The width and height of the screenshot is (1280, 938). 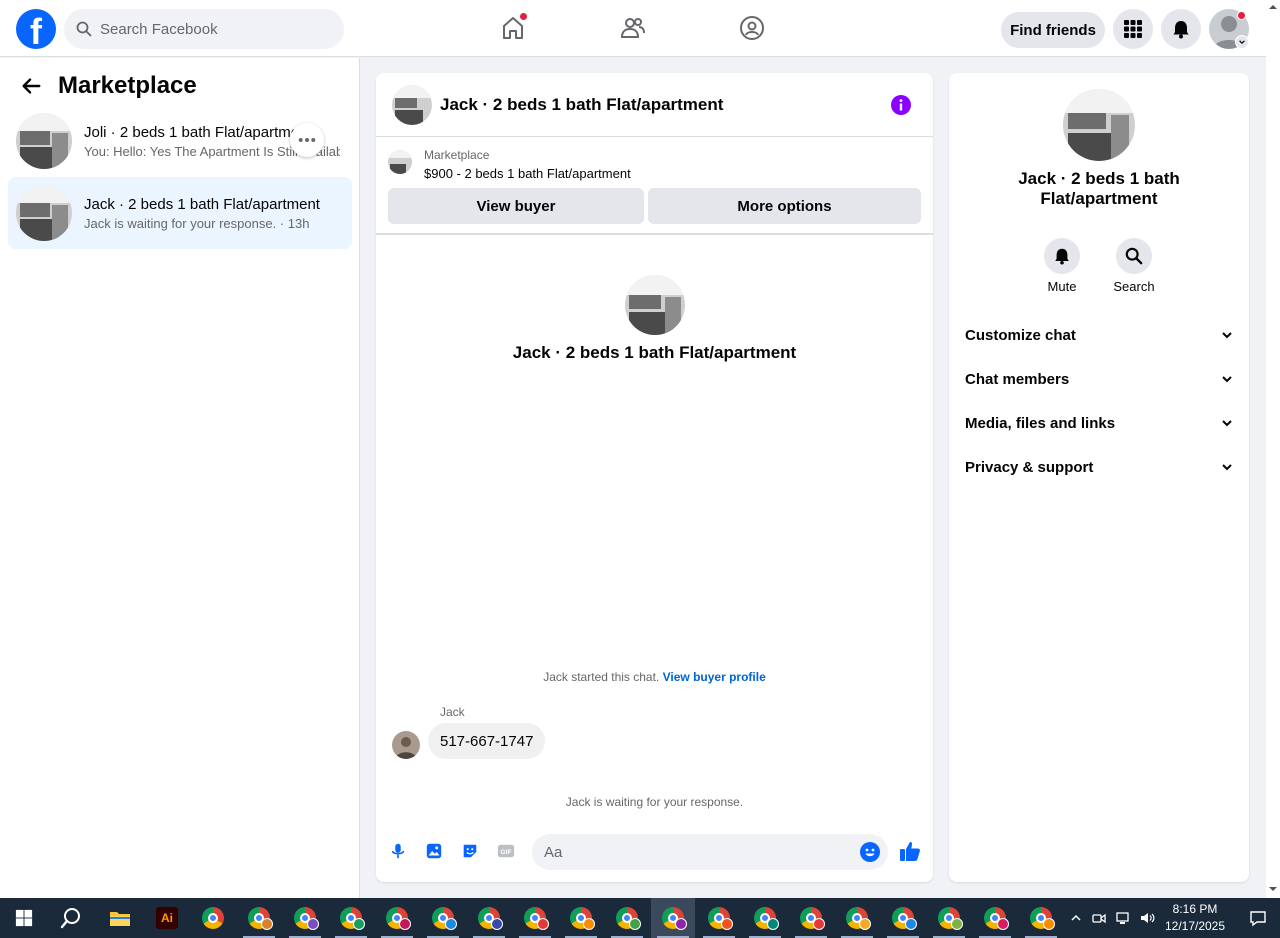 I want to click on menu-grid-button, so click(x=1133, y=29).